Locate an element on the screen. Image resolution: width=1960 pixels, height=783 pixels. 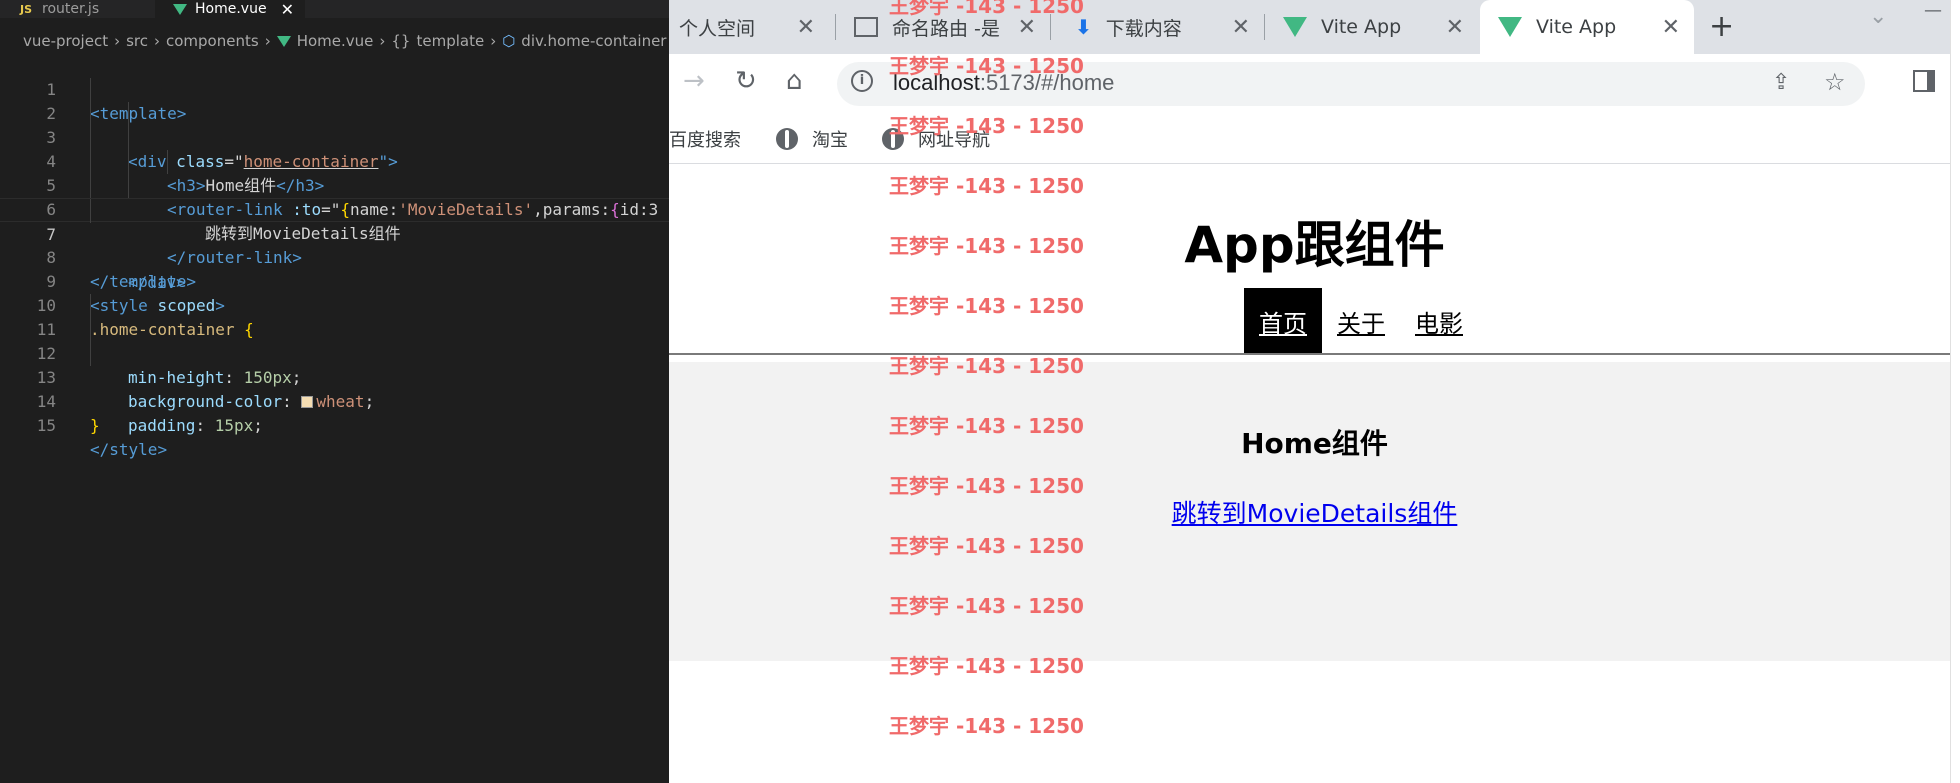
breadcrumb-item: vue-project is located at coordinates (65, 41).